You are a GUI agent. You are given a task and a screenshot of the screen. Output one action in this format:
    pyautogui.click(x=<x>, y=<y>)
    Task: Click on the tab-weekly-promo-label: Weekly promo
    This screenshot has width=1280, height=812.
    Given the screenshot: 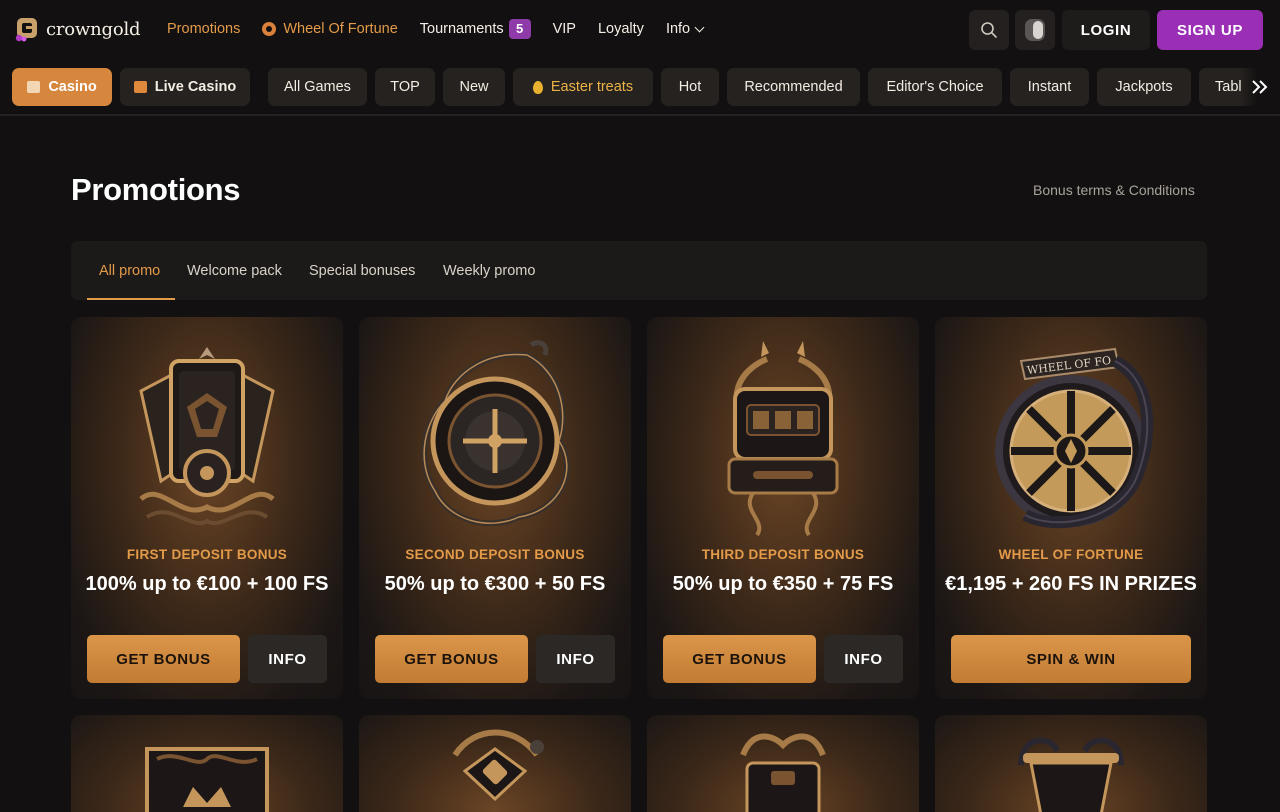 What is the action you would take?
    pyautogui.click(x=489, y=270)
    